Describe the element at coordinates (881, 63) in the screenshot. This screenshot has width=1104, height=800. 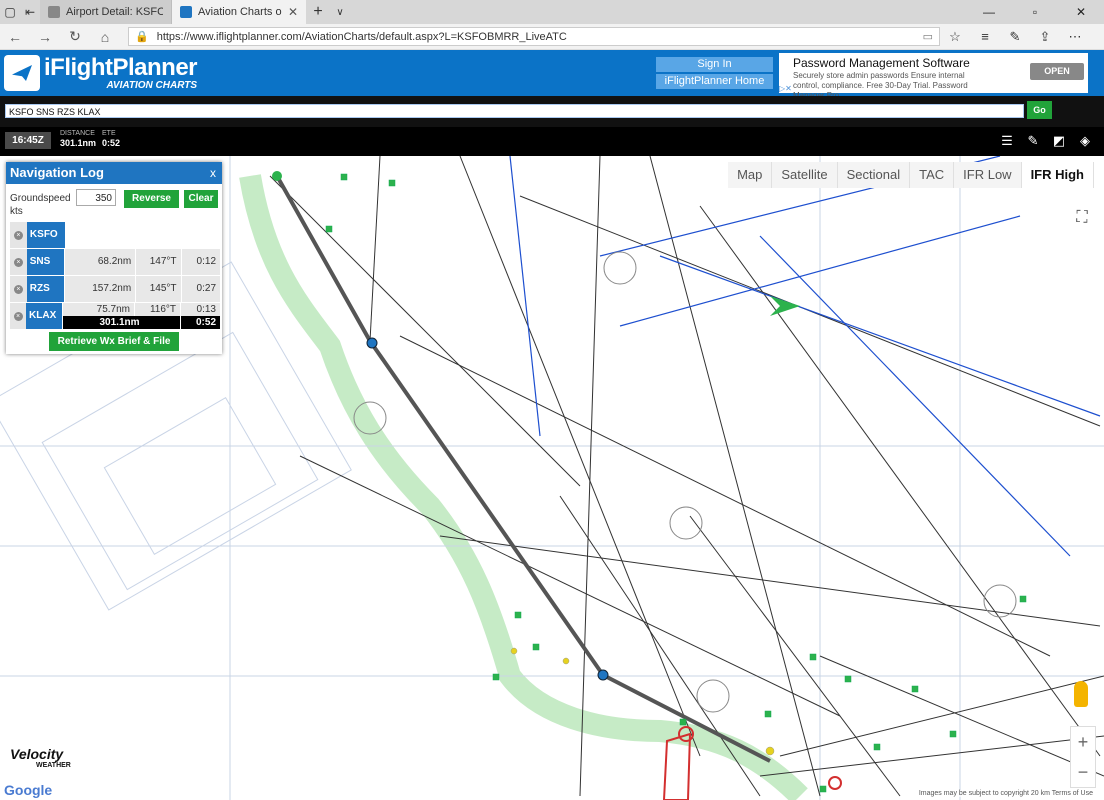
I see `ad-title: Password Management Software` at that location.